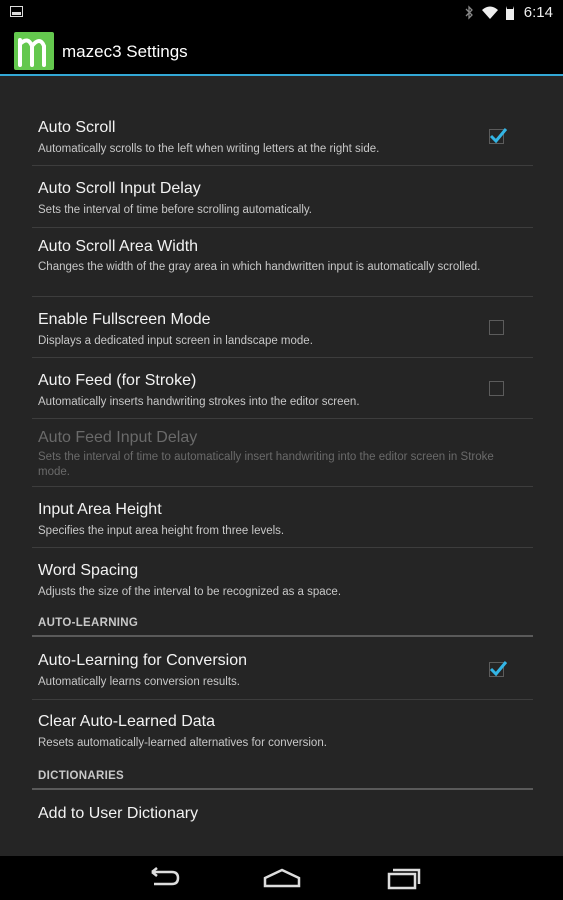  What do you see at coordinates (162, 878) in the screenshot?
I see `back-icon` at bounding box center [162, 878].